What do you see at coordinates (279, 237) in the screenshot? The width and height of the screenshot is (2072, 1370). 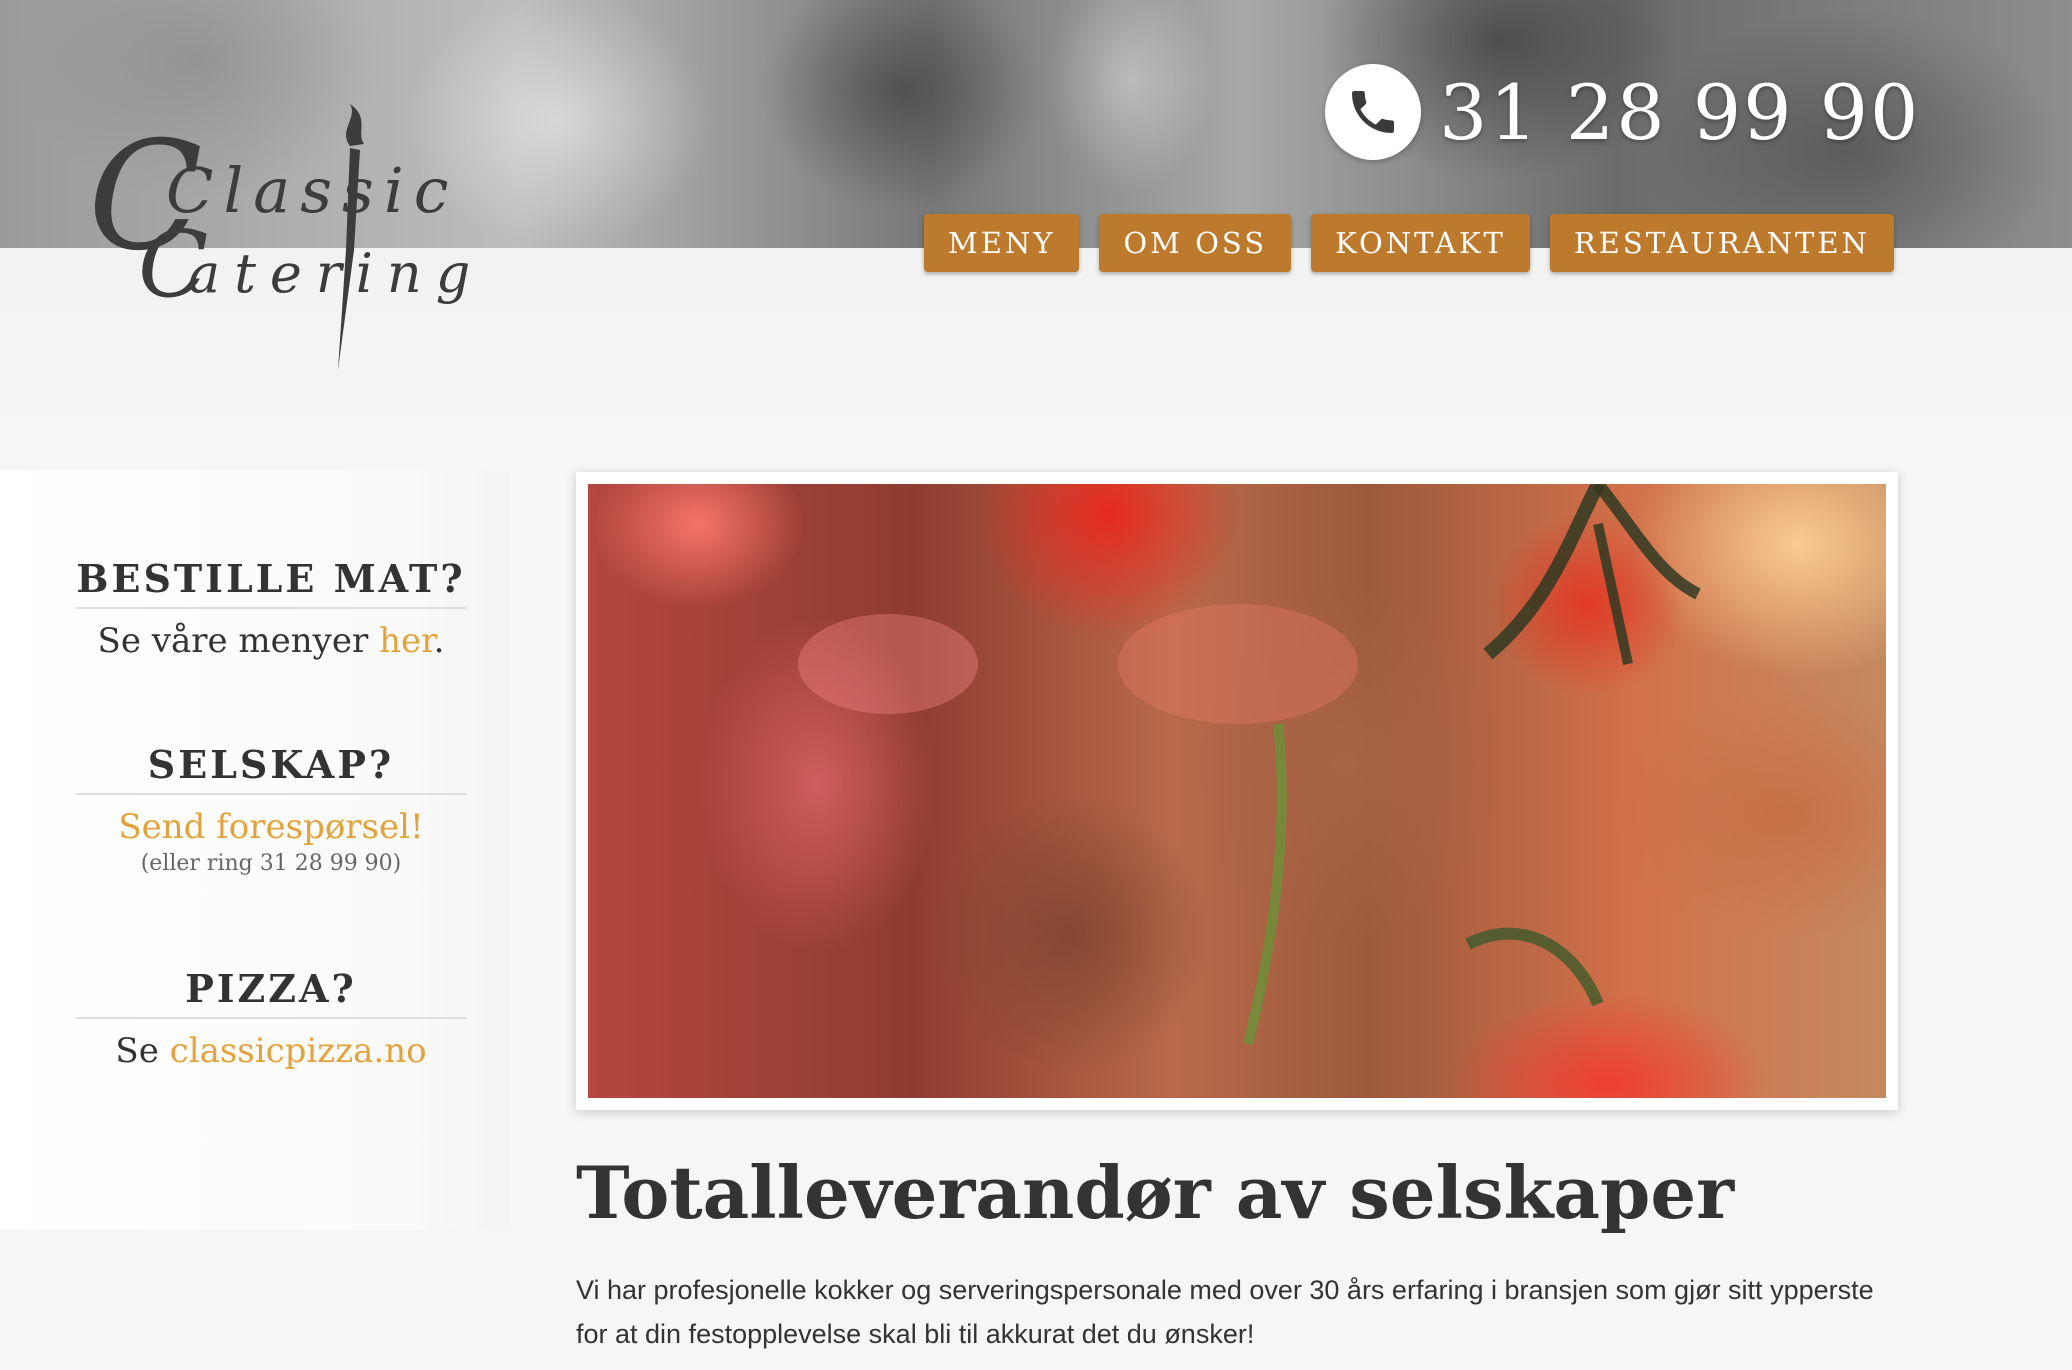 I see `logo-graphic: C Classic C atering` at bounding box center [279, 237].